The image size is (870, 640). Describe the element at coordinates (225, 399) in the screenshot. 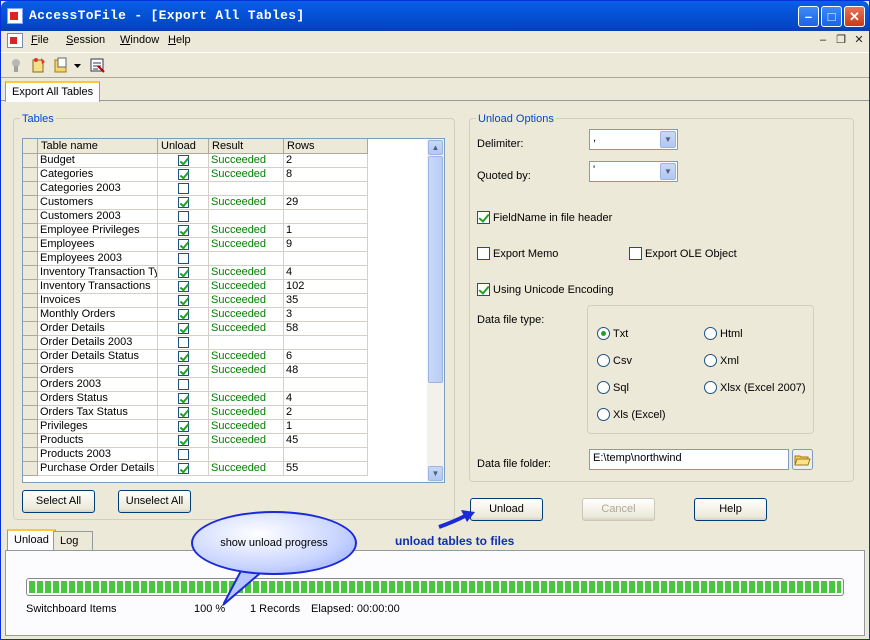

I see `table-row: Orders Status Succeeded 4` at that location.